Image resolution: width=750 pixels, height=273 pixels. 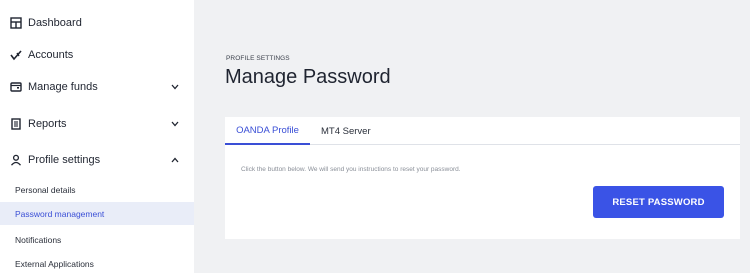 I want to click on sidebar-item-dashboard: Dashboard, so click(x=97, y=23).